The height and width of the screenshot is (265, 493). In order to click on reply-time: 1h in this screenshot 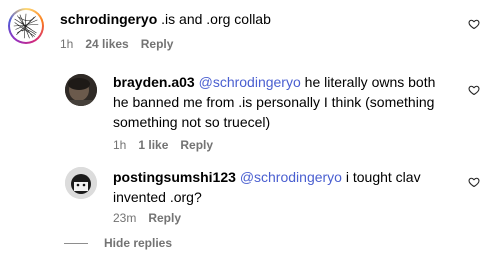, I will do `click(120, 145)`.